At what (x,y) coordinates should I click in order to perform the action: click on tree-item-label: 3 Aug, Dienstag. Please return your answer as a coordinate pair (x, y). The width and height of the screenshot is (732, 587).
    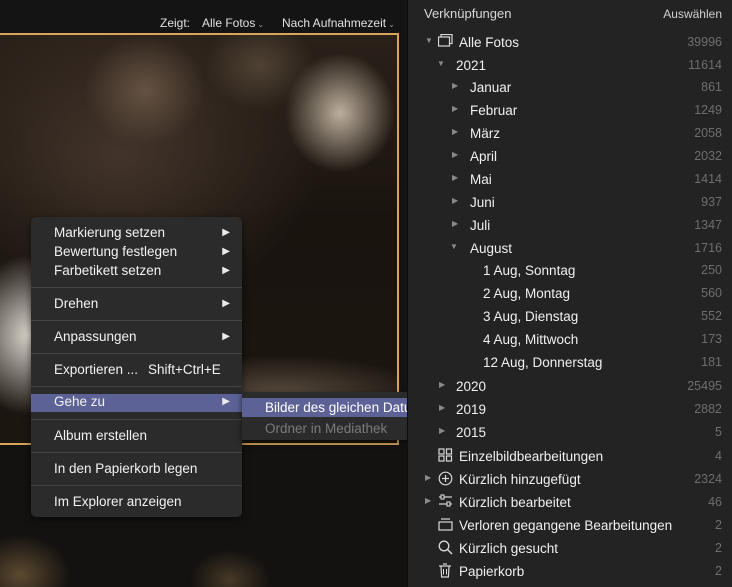
    Looking at the image, I should click on (531, 316).